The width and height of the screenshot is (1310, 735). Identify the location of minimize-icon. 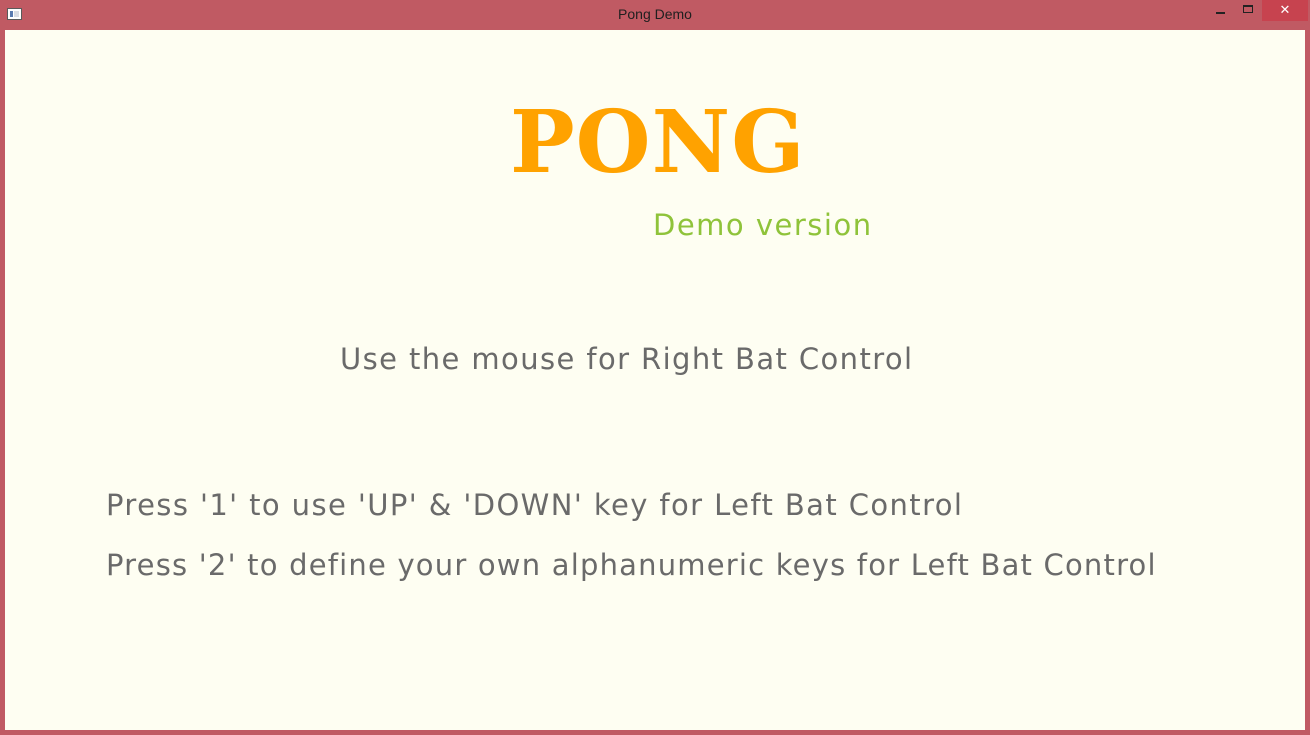
(1220, 13).